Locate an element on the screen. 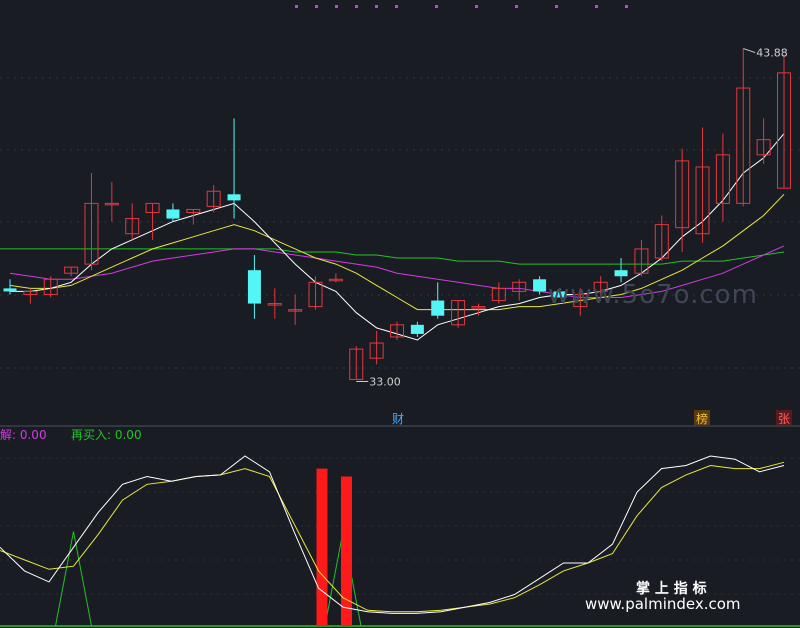 The image size is (800, 628). high-pointer is located at coordinates (749, 51).